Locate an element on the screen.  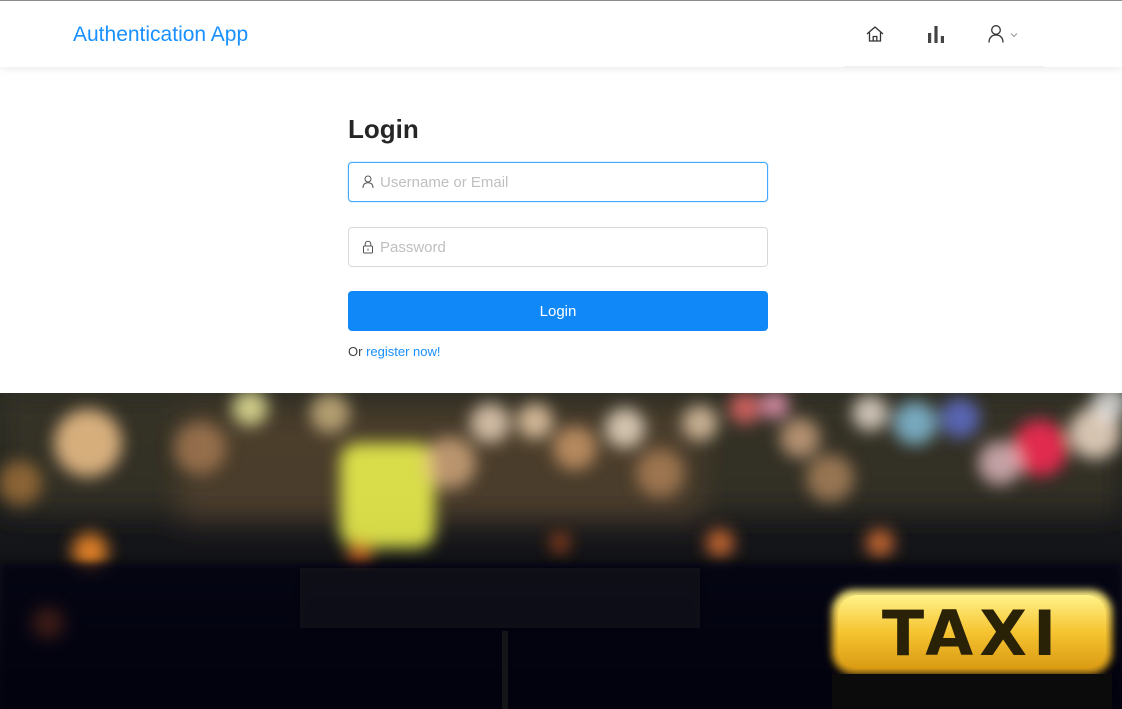
register-prefix: Or is located at coordinates (357, 351).